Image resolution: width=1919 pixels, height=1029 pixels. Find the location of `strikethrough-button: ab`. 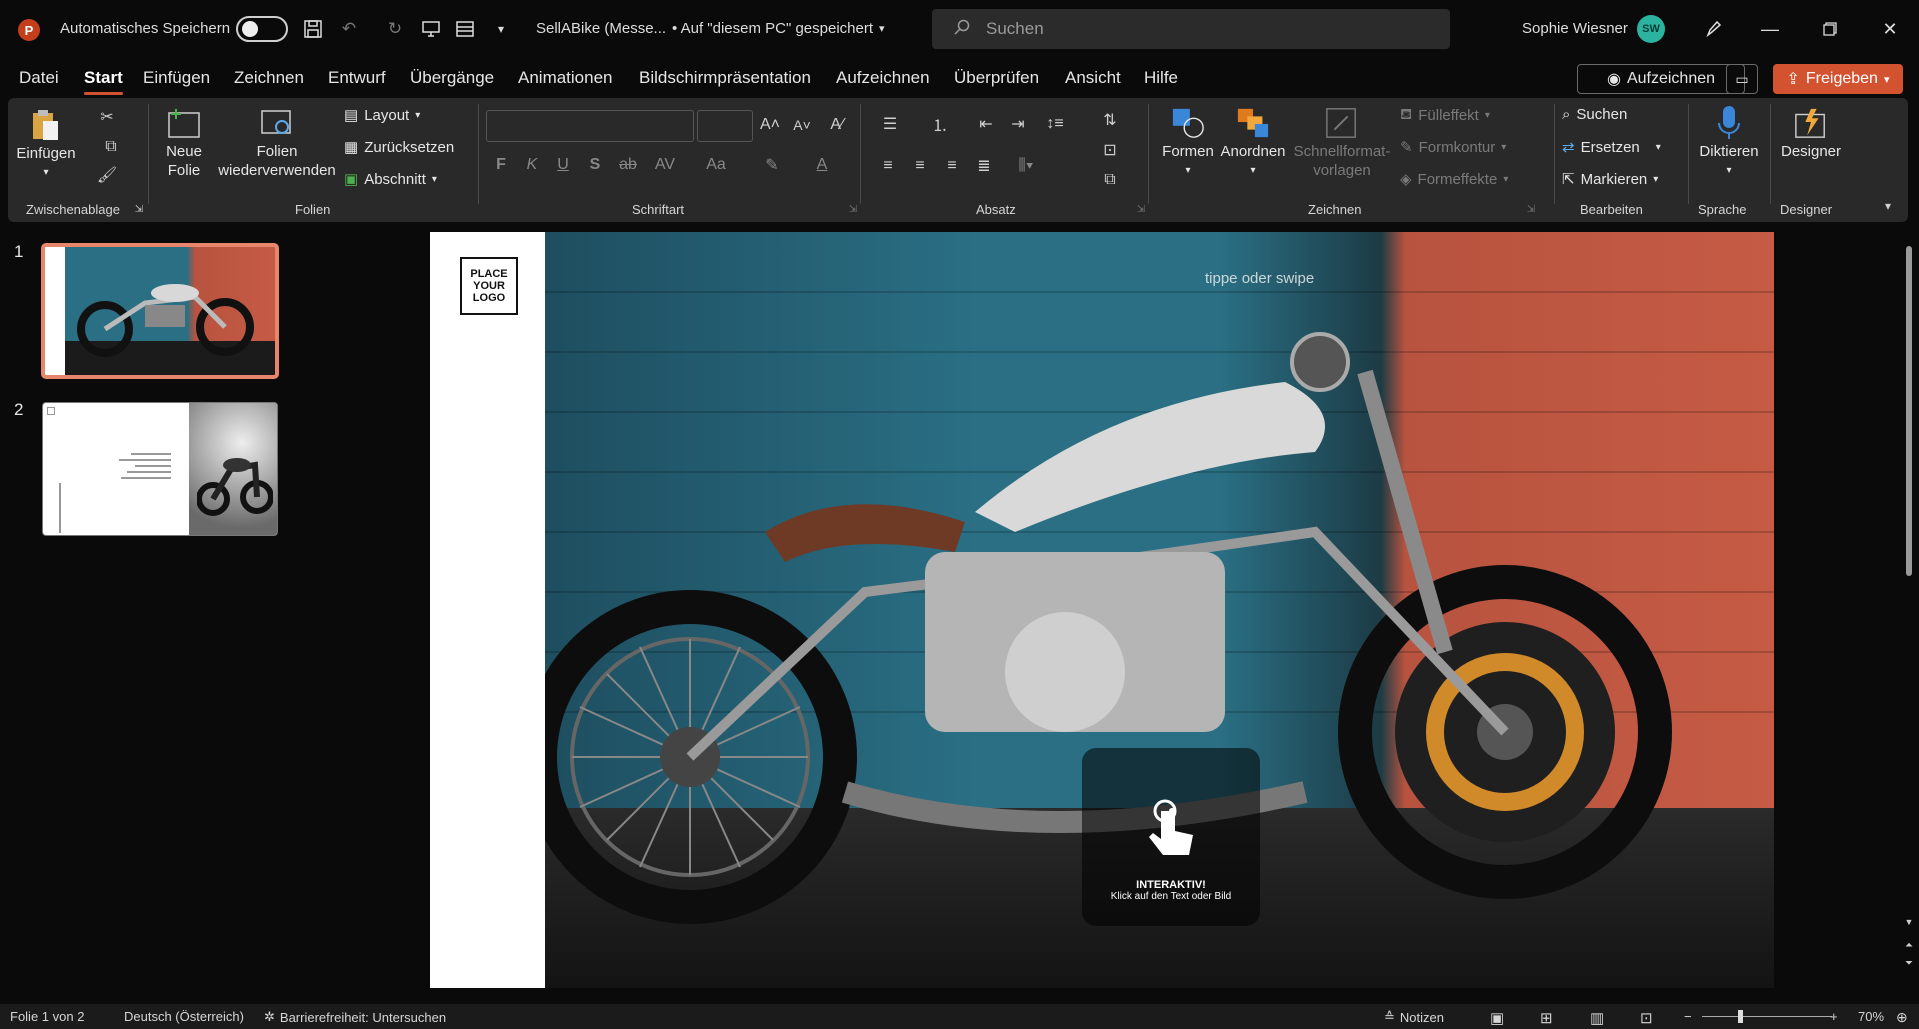

strikethrough-button: ab is located at coordinates (628, 165).